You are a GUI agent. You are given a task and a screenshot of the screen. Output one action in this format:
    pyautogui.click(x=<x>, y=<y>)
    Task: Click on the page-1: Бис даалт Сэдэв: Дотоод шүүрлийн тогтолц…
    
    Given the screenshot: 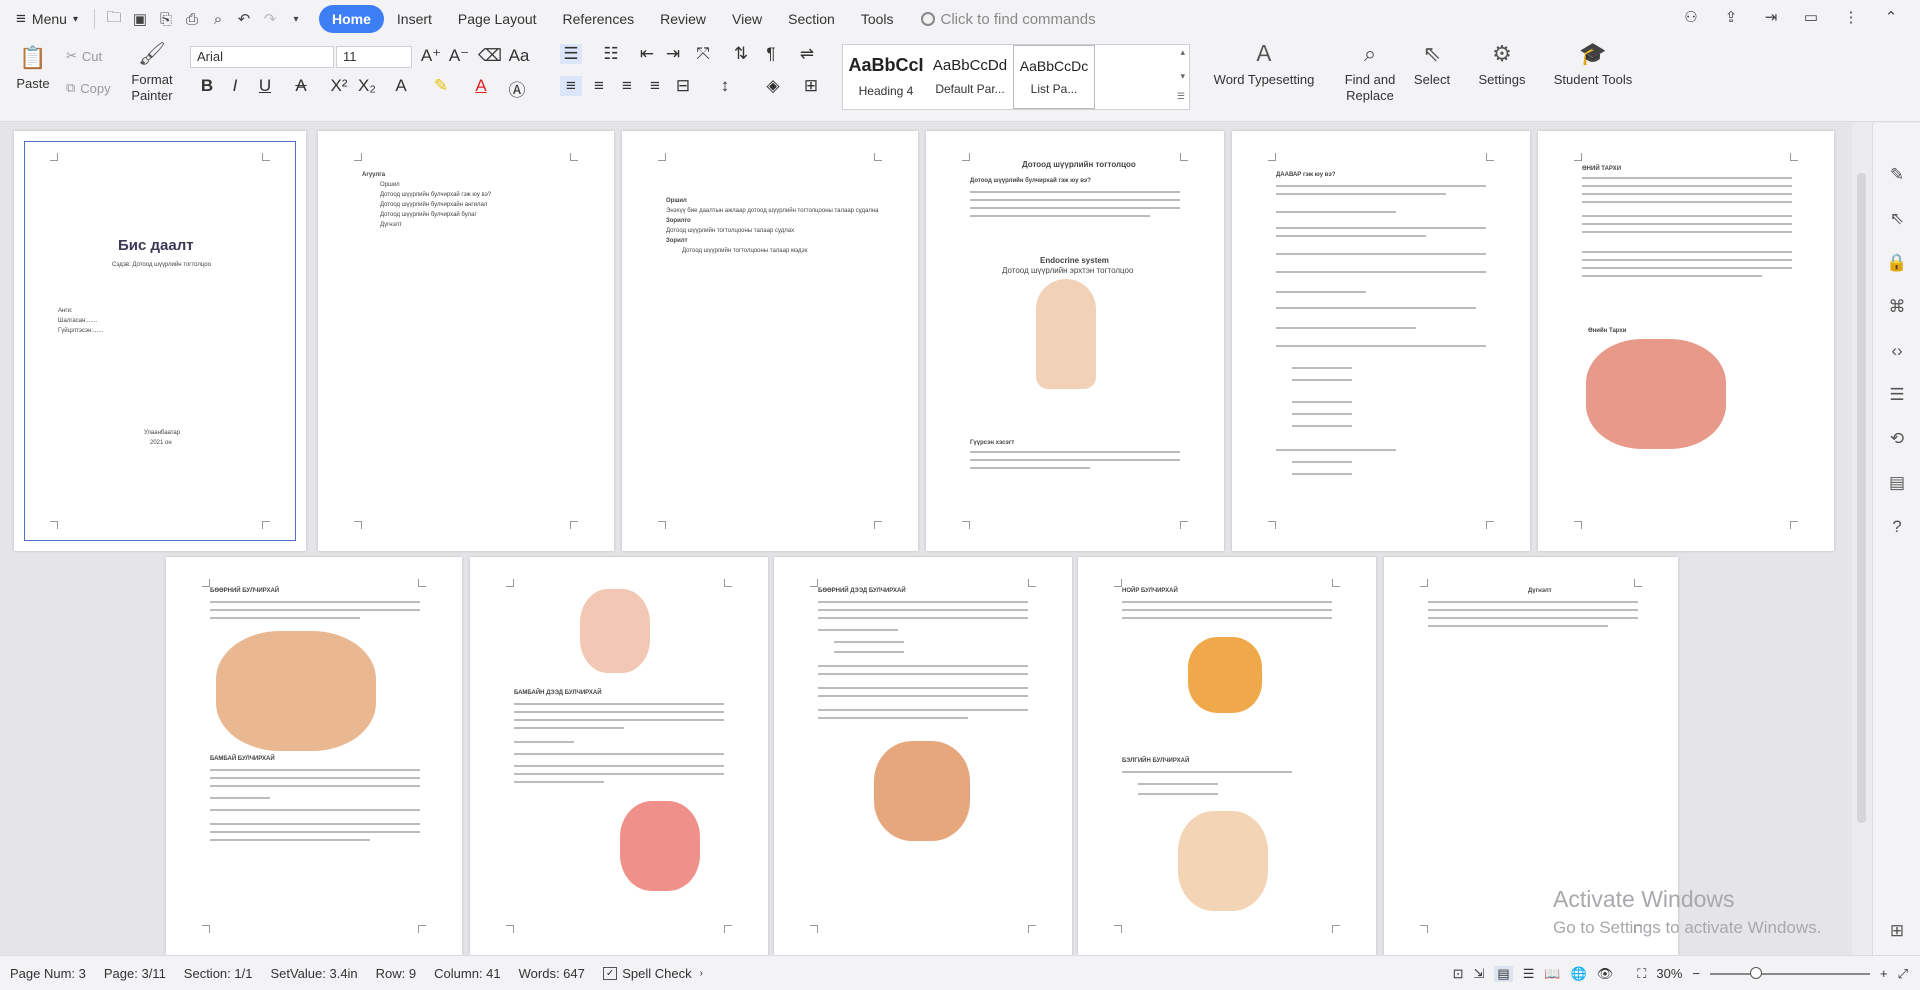 What is the action you would take?
    pyautogui.click(x=160, y=341)
    